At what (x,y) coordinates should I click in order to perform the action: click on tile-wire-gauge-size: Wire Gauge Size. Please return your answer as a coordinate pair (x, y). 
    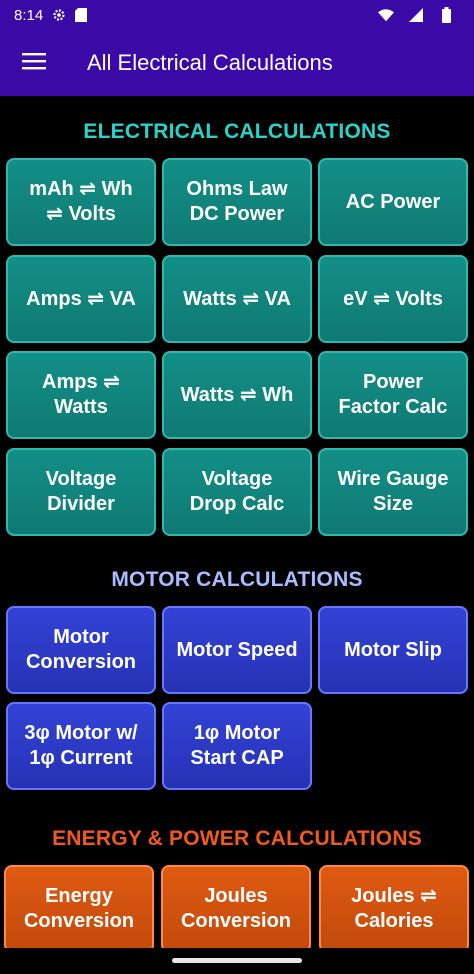
    Looking at the image, I should click on (393, 492).